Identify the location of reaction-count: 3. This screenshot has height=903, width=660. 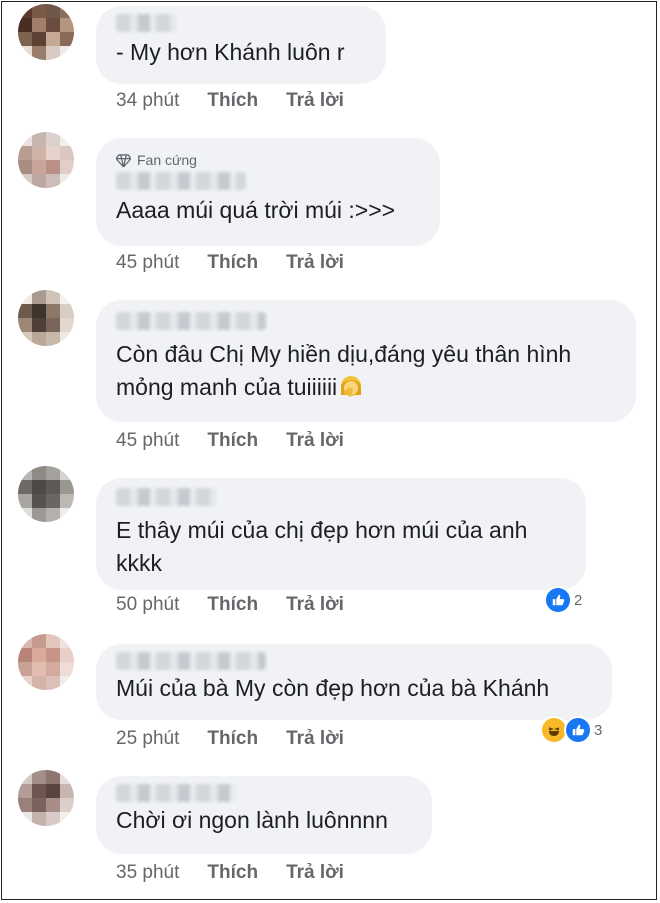
(598, 730).